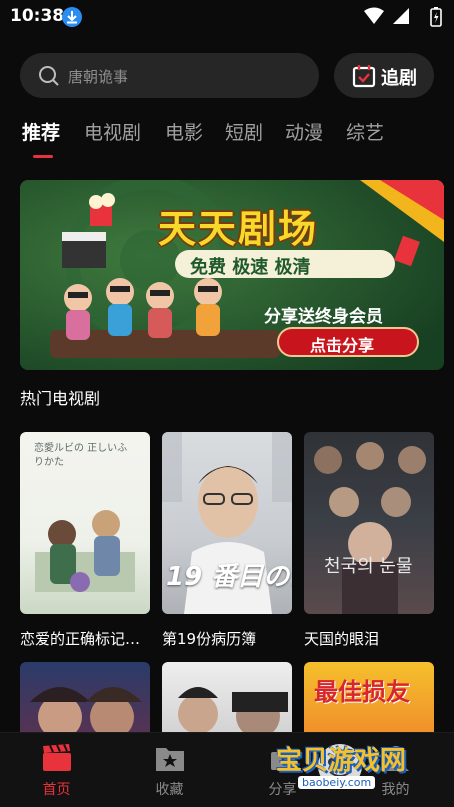  I want to click on nav-label: 收藏, so click(169, 790).